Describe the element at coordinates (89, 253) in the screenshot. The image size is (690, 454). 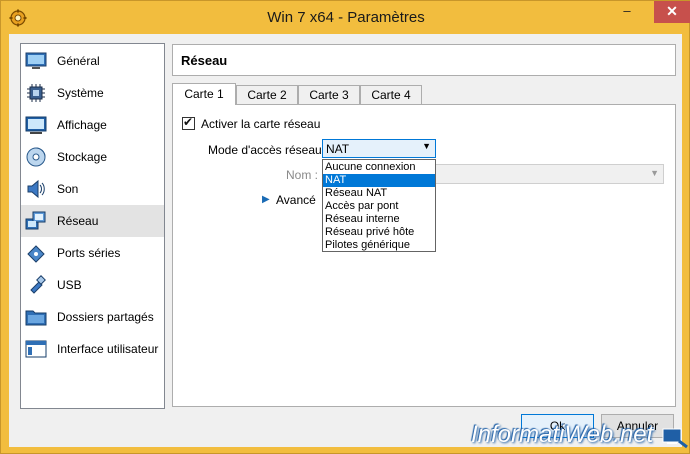
I see `sidebar-item-label: Ports séries` at that location.